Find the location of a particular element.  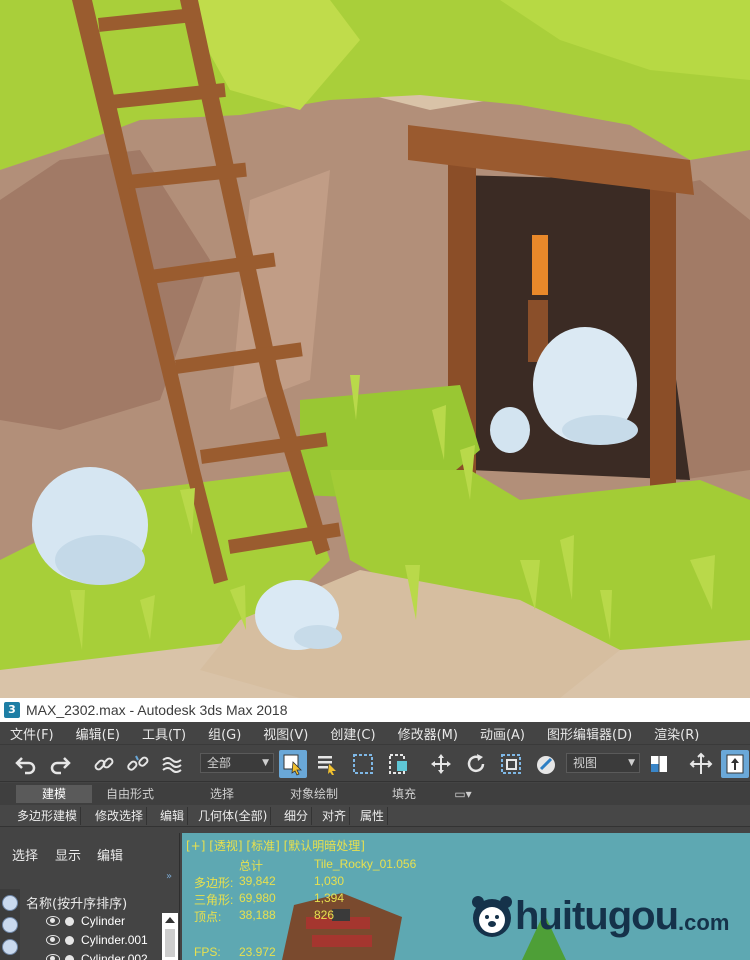

viewport-label: [+] [透视] [标准] [默认明暗处理] is located at coordinates (275, 845).